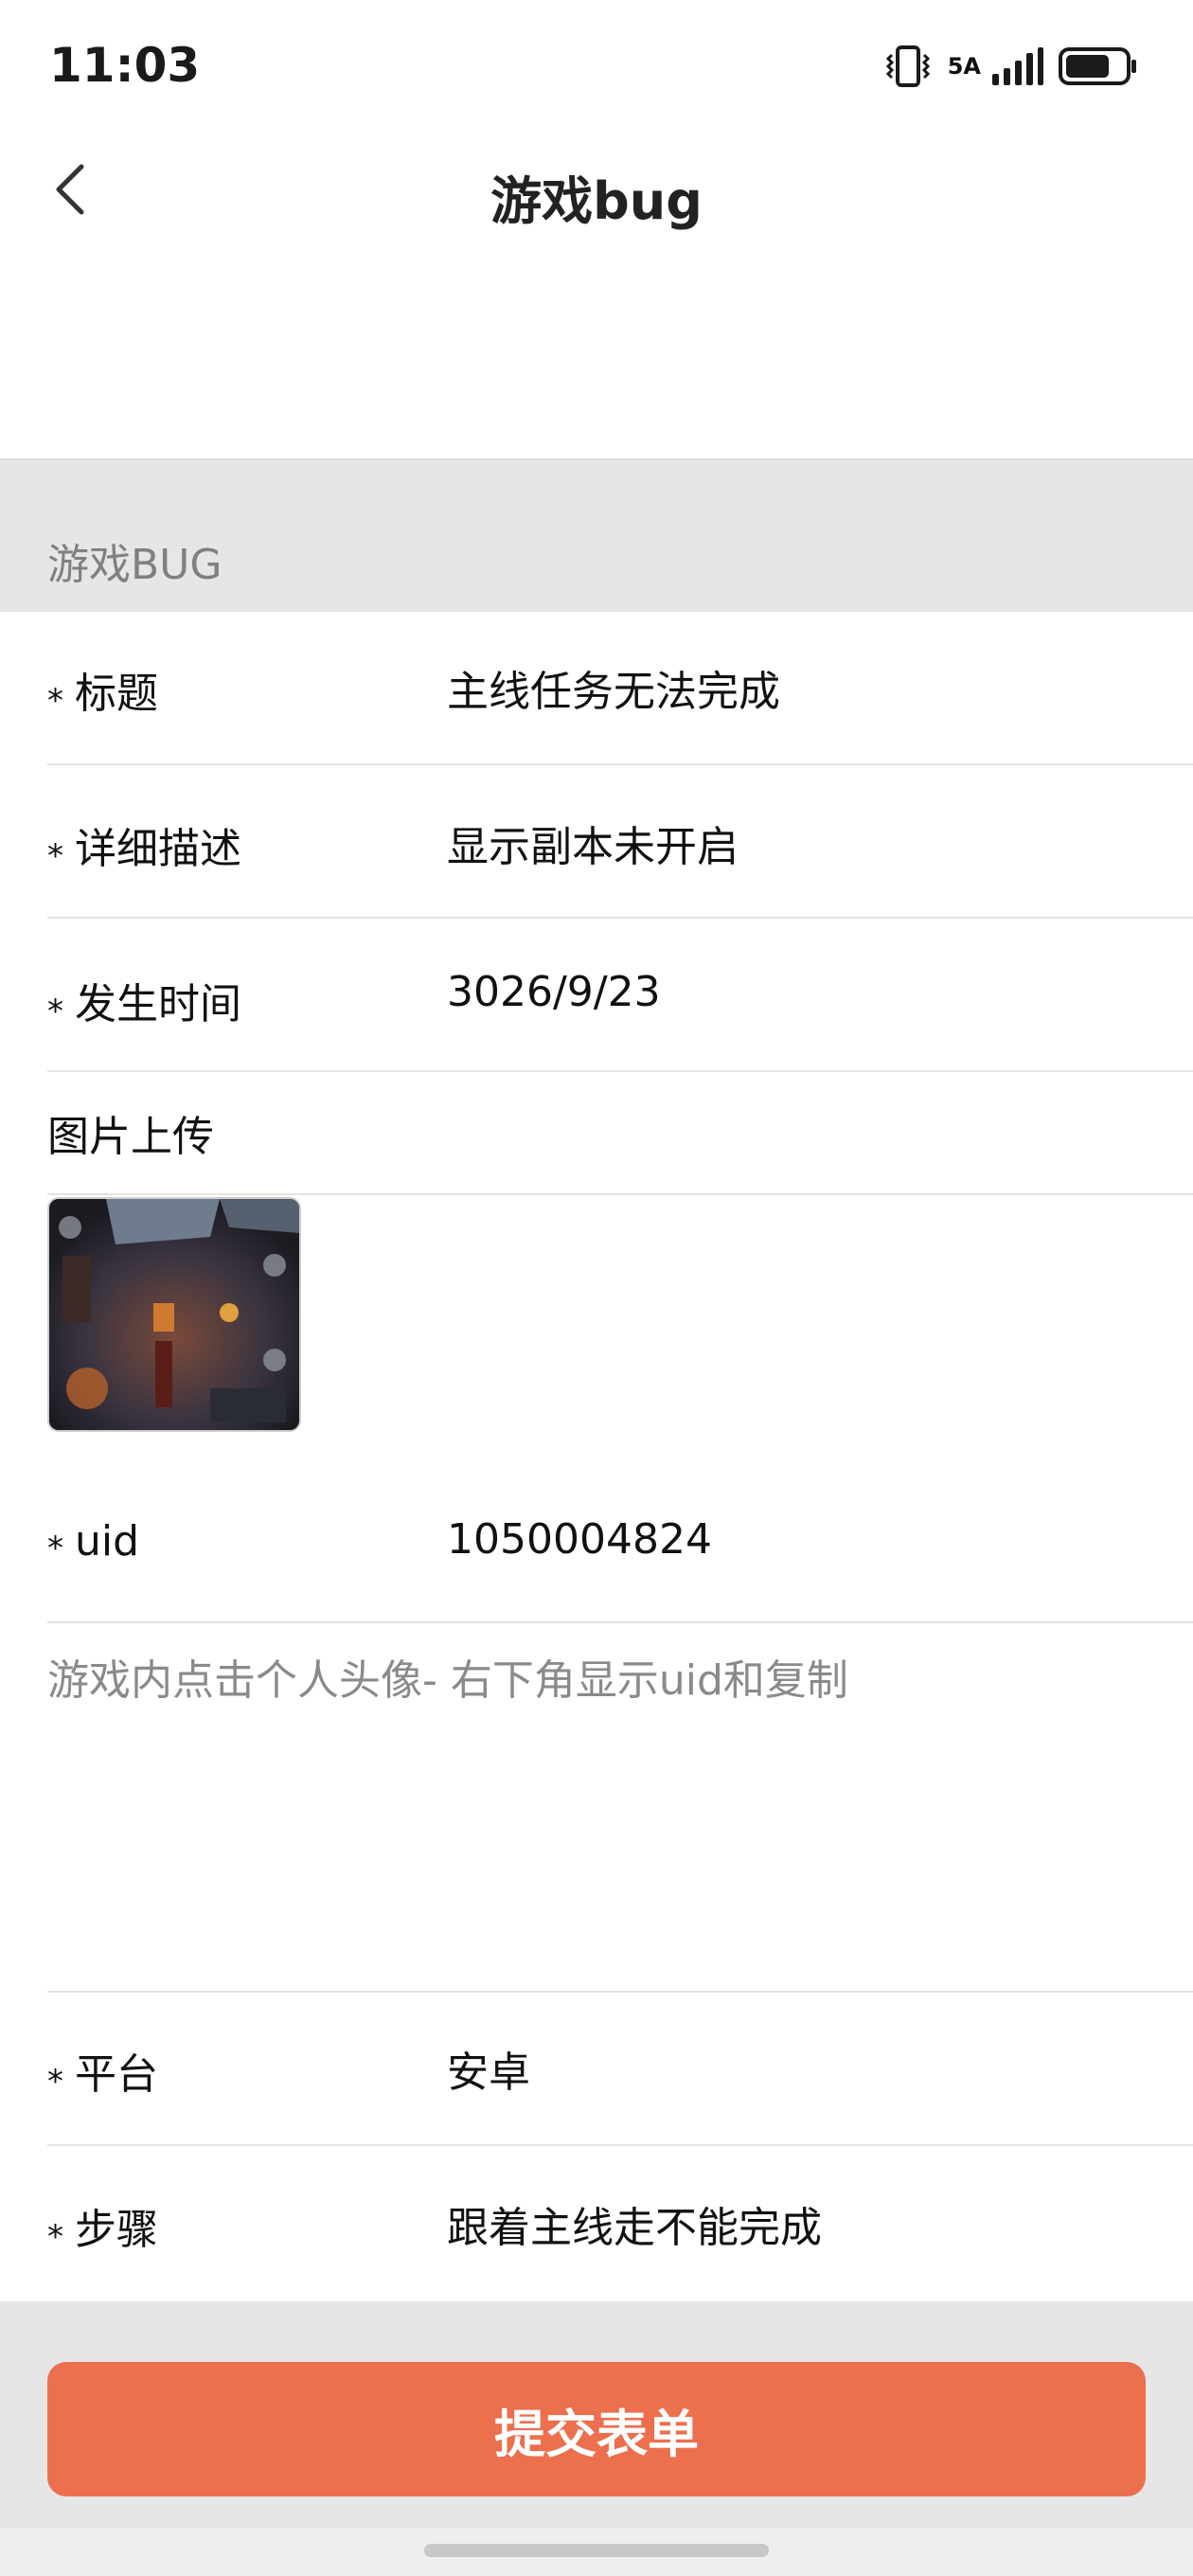 This screenshot has height=2576, width=1193. Describe the element at coordinates (596, 535) in the screenshot. I see `section-header: 游戏BUG` at that location.